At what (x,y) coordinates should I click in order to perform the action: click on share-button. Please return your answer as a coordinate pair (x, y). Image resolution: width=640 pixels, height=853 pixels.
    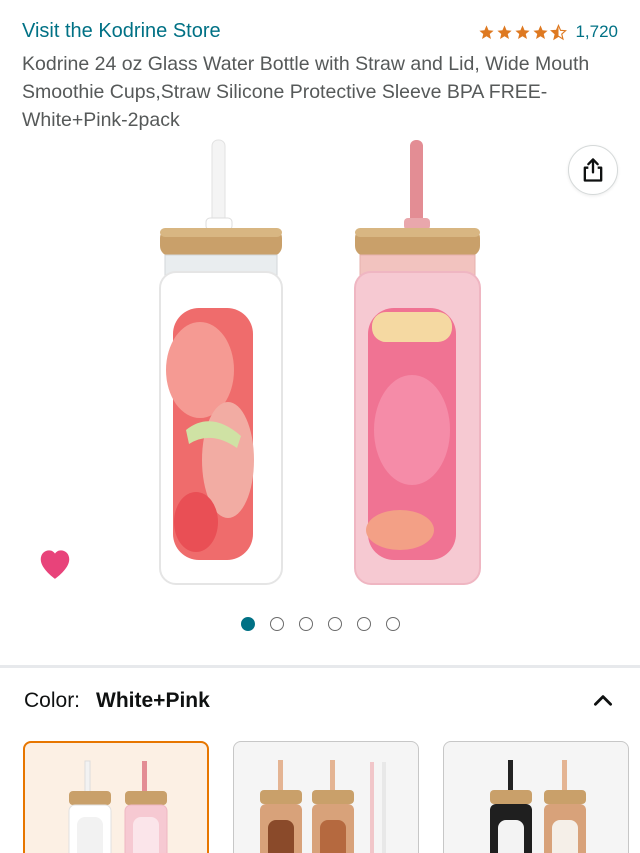
    Looking at the image, I should click on (593, 170).